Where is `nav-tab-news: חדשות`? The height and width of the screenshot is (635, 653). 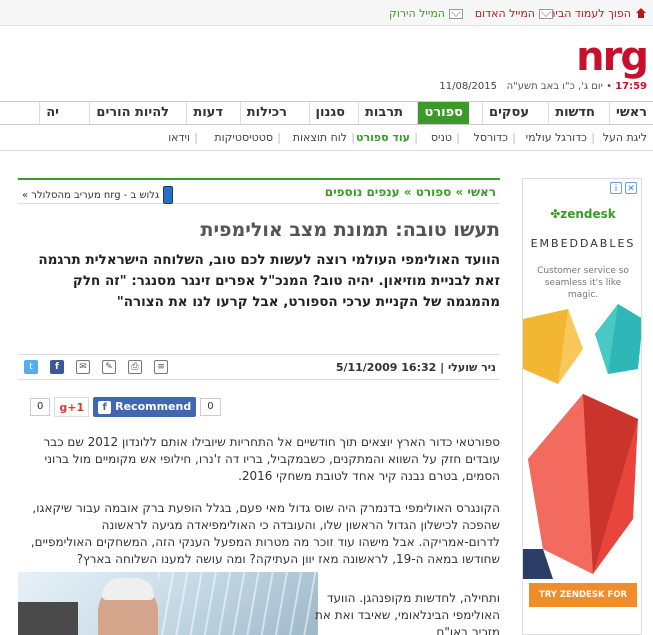
nav-tab-news: חדשות is located at coordinates (574, 113).